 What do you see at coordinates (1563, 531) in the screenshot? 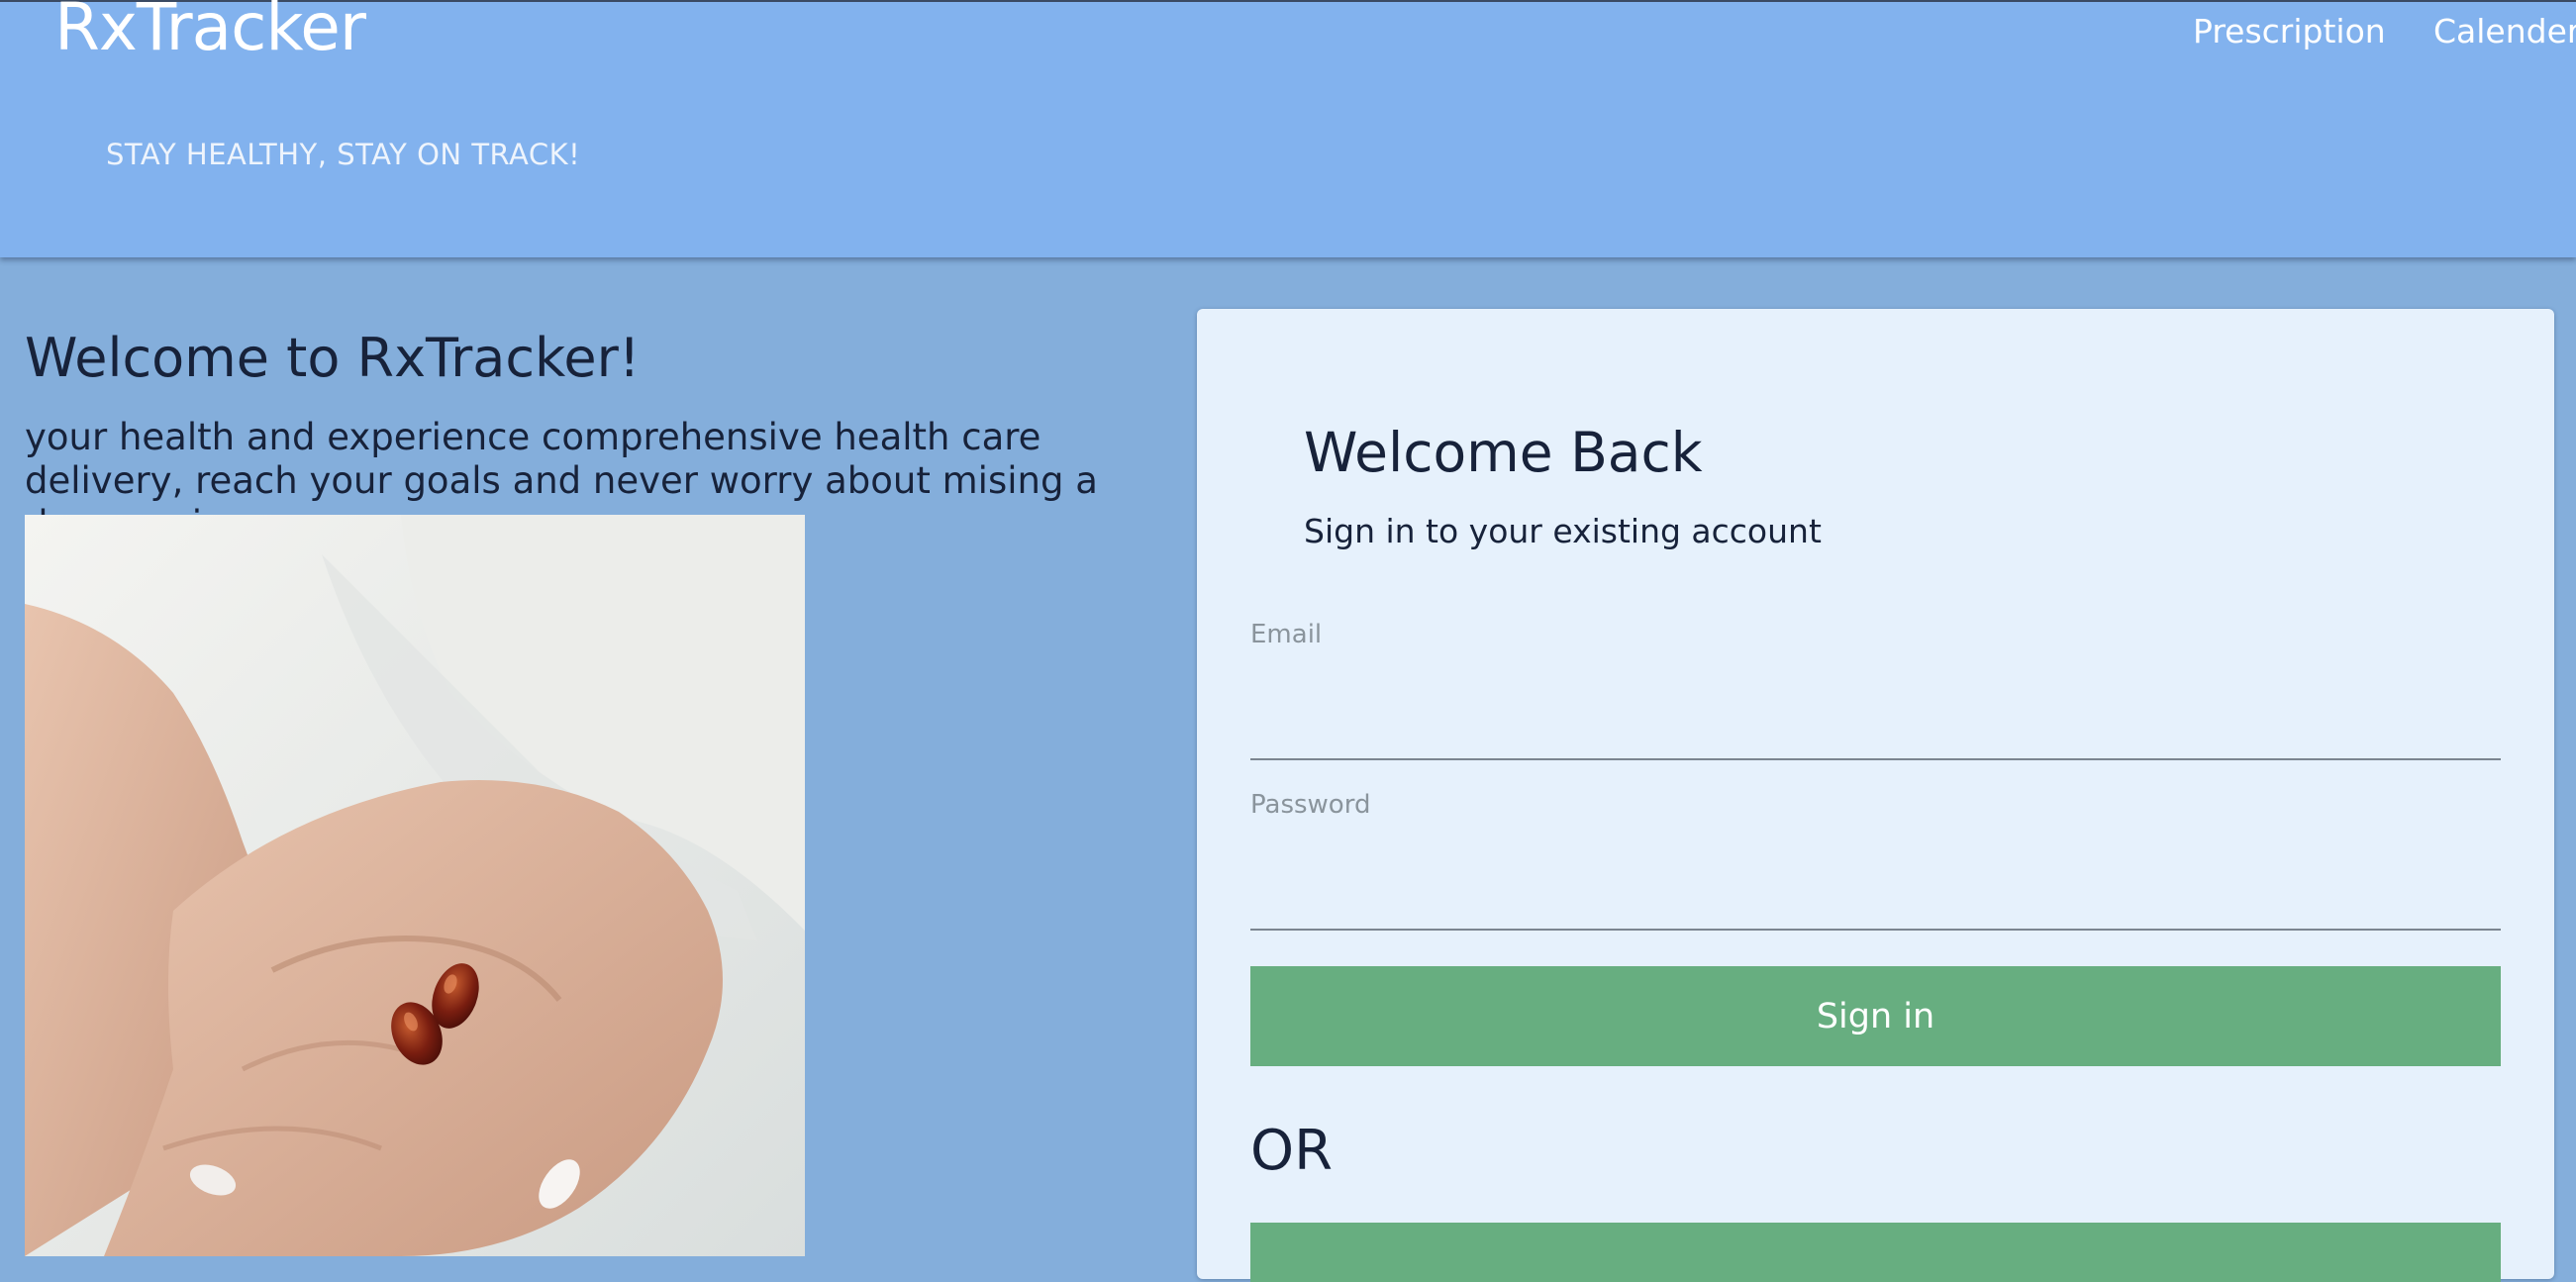
I see `card-subtitle: Sign in to your existing account` at bounding box center [1563, 531].